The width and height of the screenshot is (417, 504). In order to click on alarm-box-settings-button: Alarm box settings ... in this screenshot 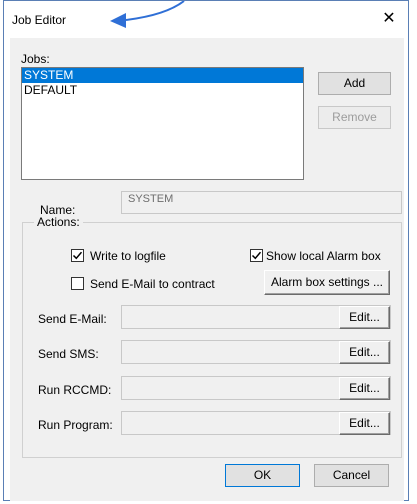, I will do `click(327, 282)`.